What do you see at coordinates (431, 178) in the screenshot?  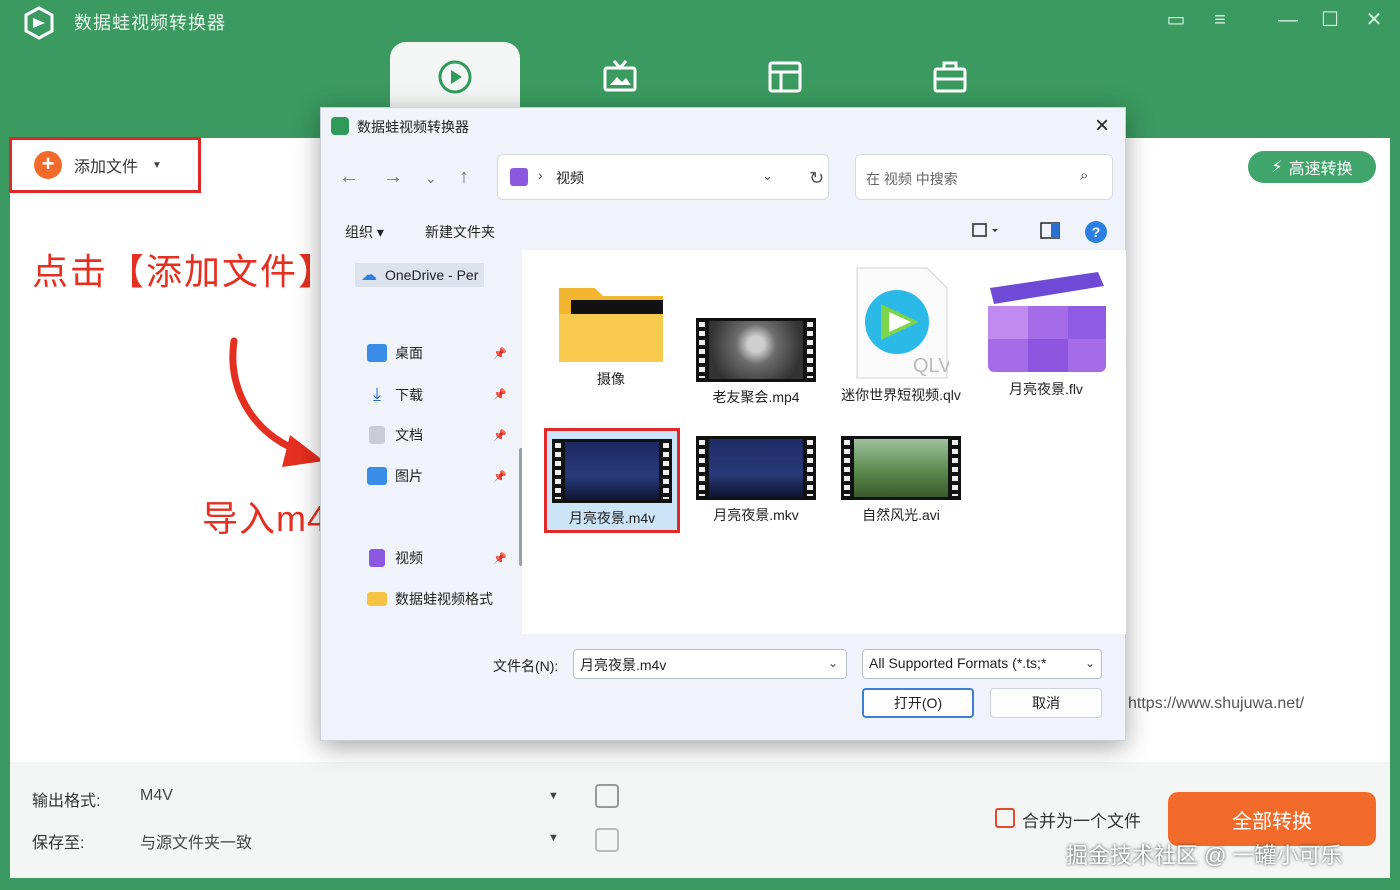 I see `recent-dropdown-icon: ⌄` at bounding box center [431, 178].